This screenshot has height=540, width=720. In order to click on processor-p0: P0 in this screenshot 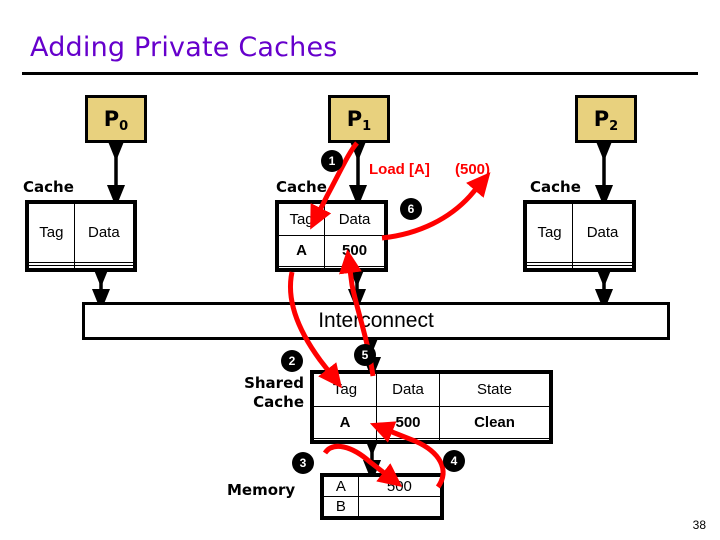, I will do `click(116, 119)`.